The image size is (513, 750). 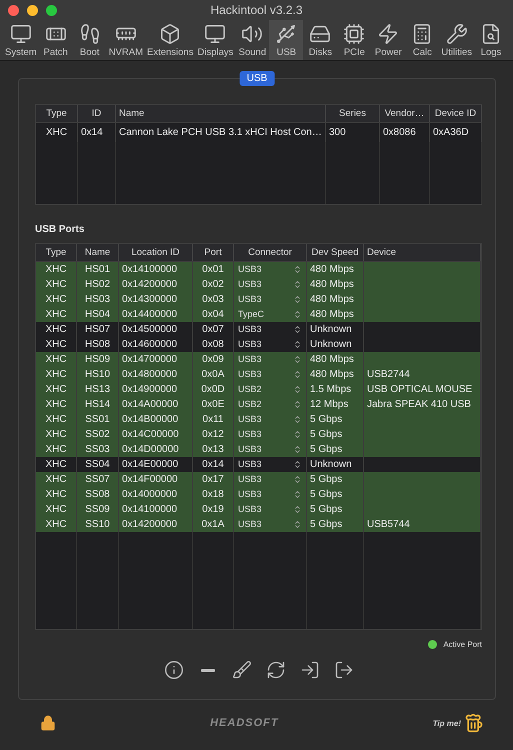 What do you see at coordinates (405, 132) in the screenshot?
I see `table-cell: 0x8086` at bounding box center [405, 132].